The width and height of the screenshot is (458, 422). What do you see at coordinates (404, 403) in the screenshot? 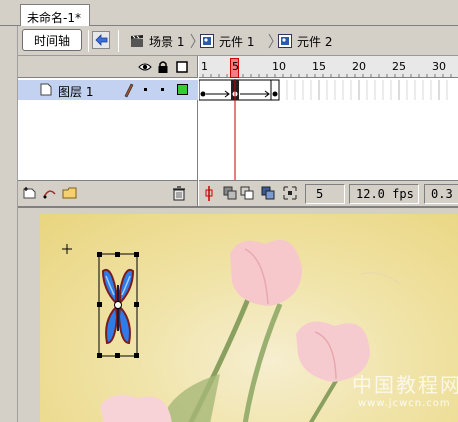
I see `watermark-url-text: www.jcwcn.com` at bounding box center [404, 403].